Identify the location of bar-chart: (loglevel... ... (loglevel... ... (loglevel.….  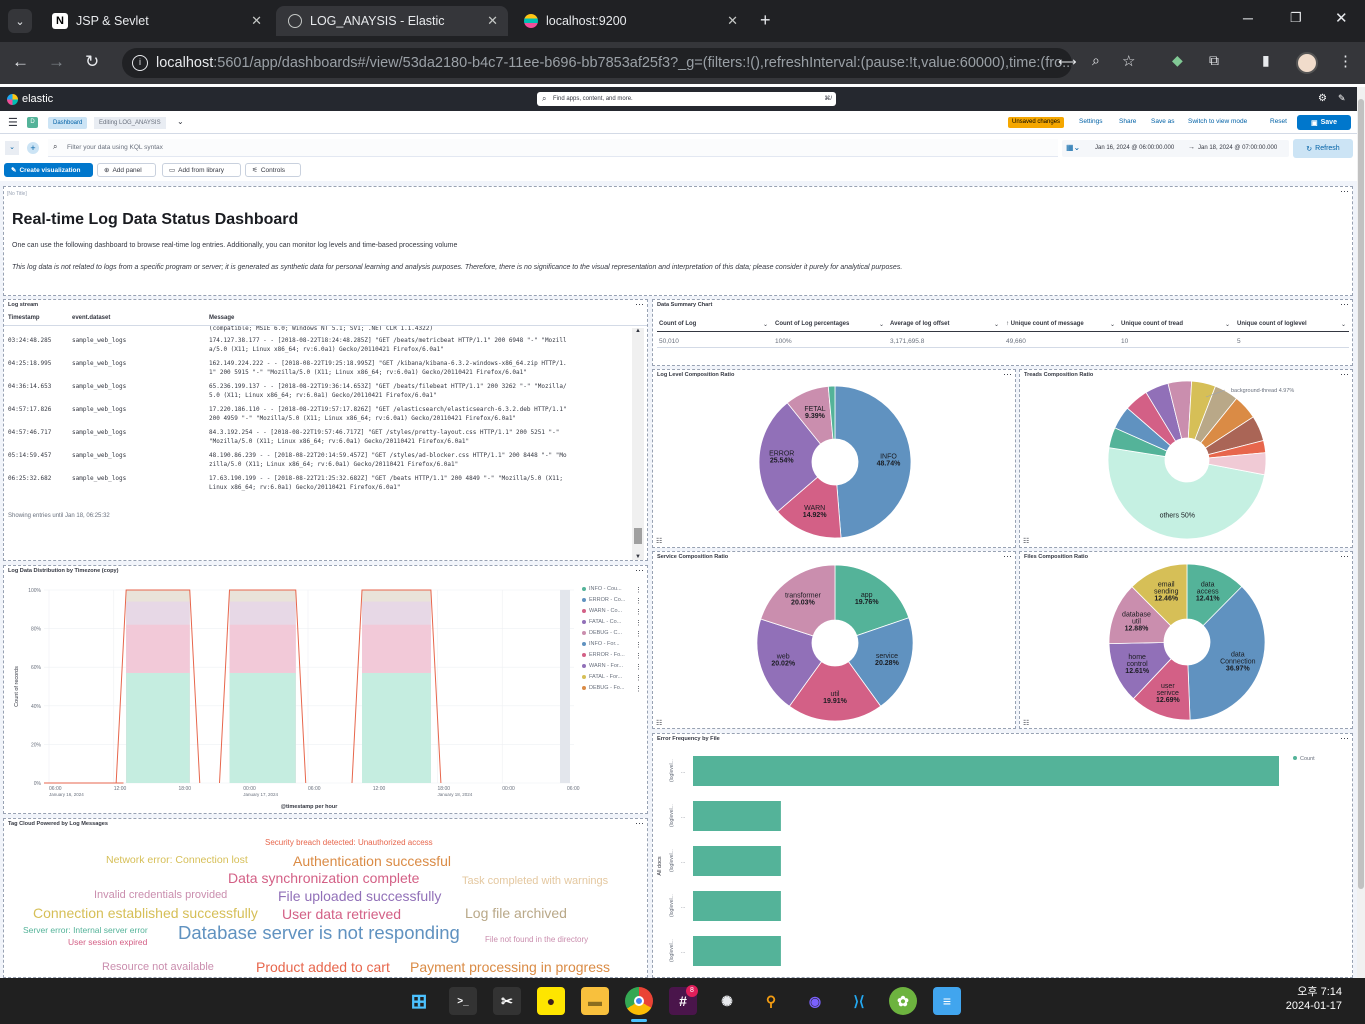
(1002, 861).